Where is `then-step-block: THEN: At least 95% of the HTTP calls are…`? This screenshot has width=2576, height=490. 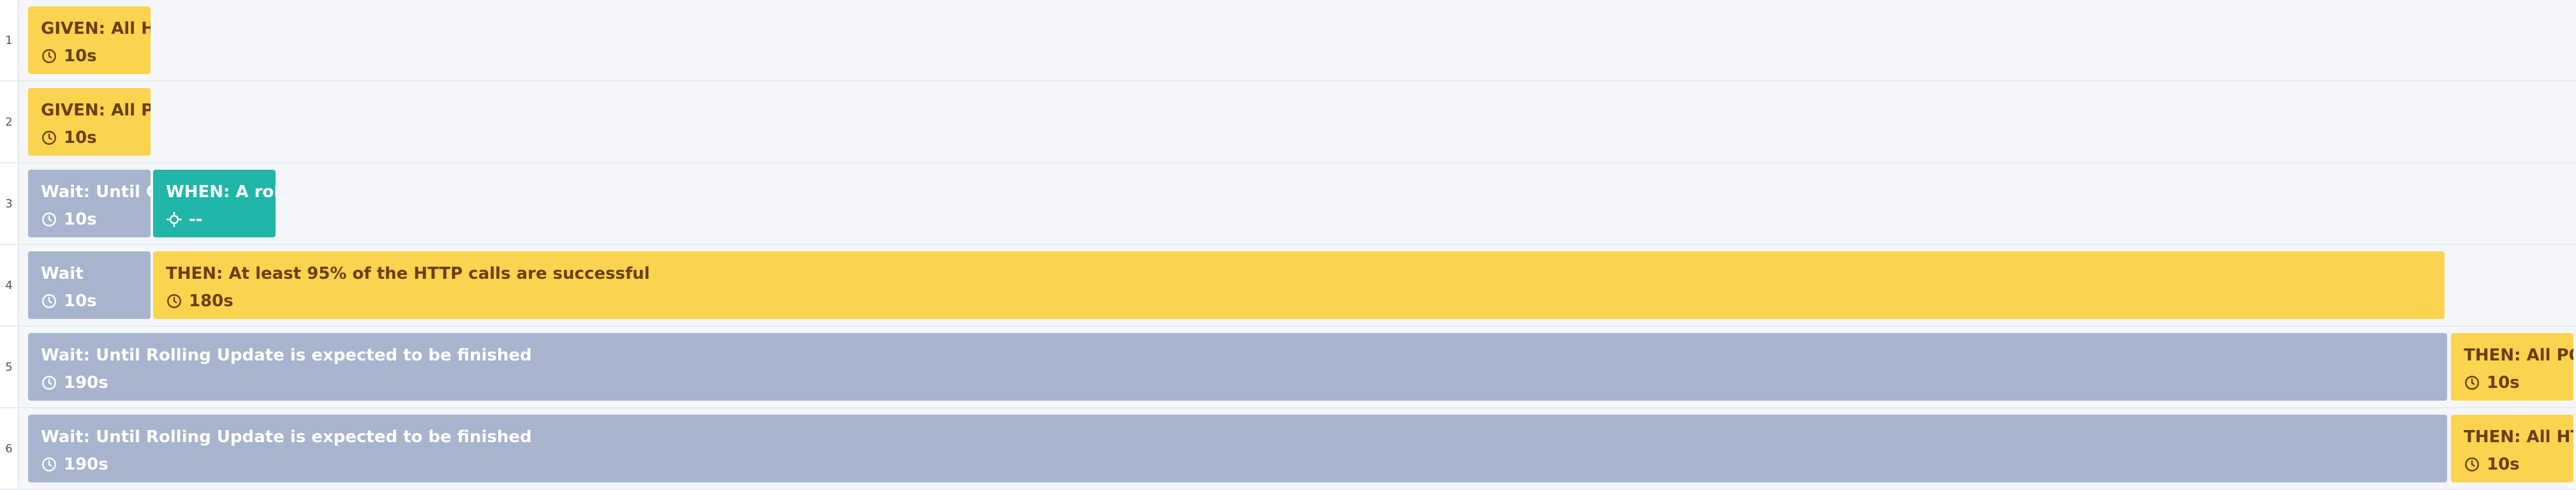
then-step-block: THEN: At least 95% of the HTTP calls are… is located at coordinates (1299, 285).